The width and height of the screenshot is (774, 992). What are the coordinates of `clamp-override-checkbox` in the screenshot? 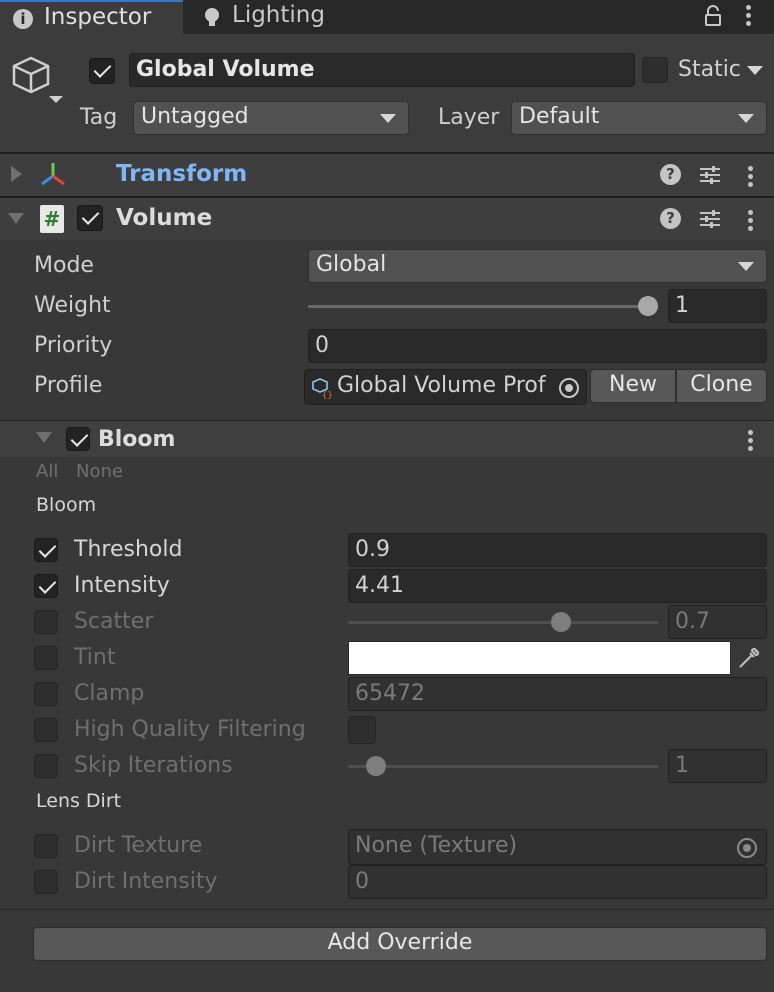 It's located at (46, 694).